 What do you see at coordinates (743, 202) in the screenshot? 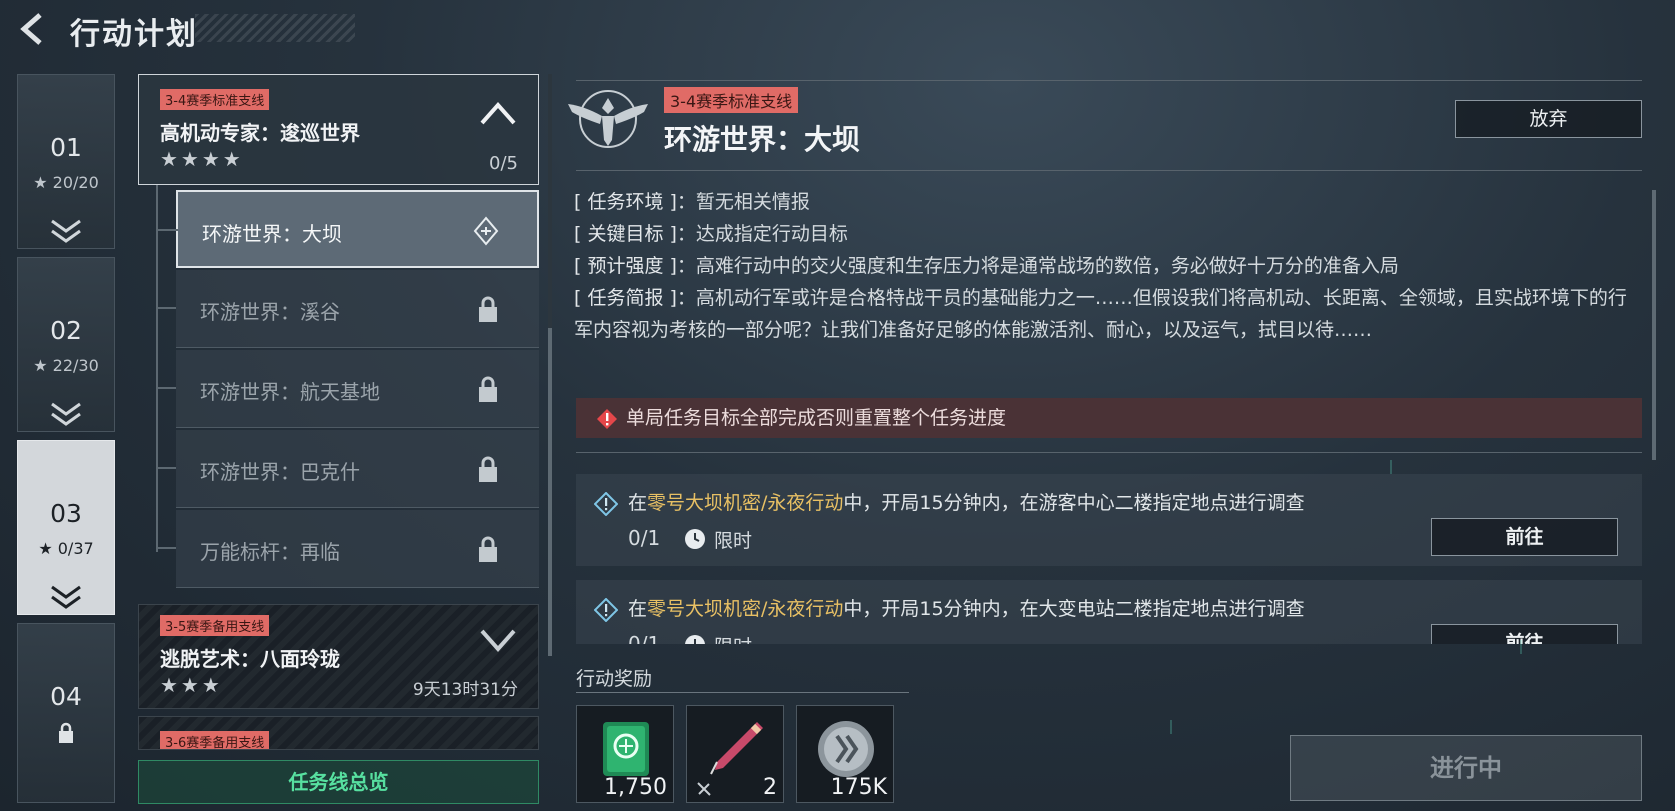
I see `info-value: ：暂无相关情报` at bounding box center [743, 202].